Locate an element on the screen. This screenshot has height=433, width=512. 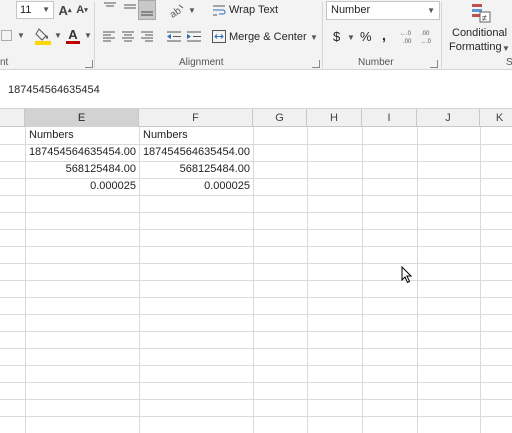
number-dialog-launcher-icon is located at coordinates (434, 64).